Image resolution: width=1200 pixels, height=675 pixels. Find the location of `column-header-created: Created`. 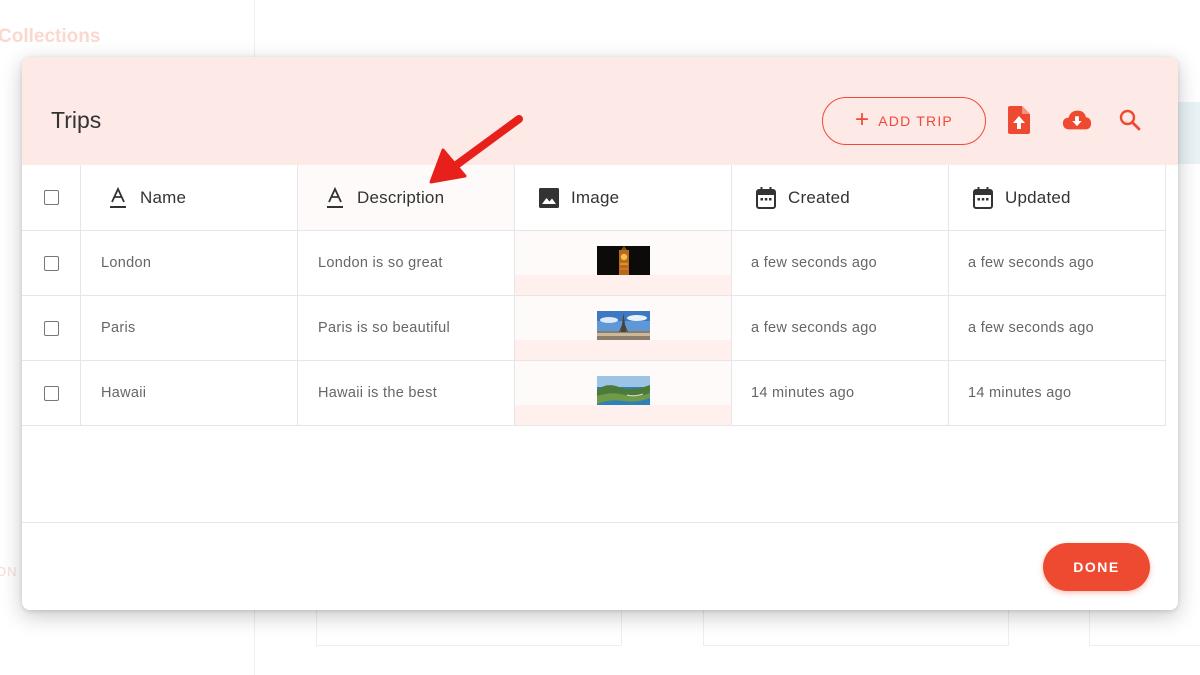

column-header-created: Created is located at coordinates (840, 197).